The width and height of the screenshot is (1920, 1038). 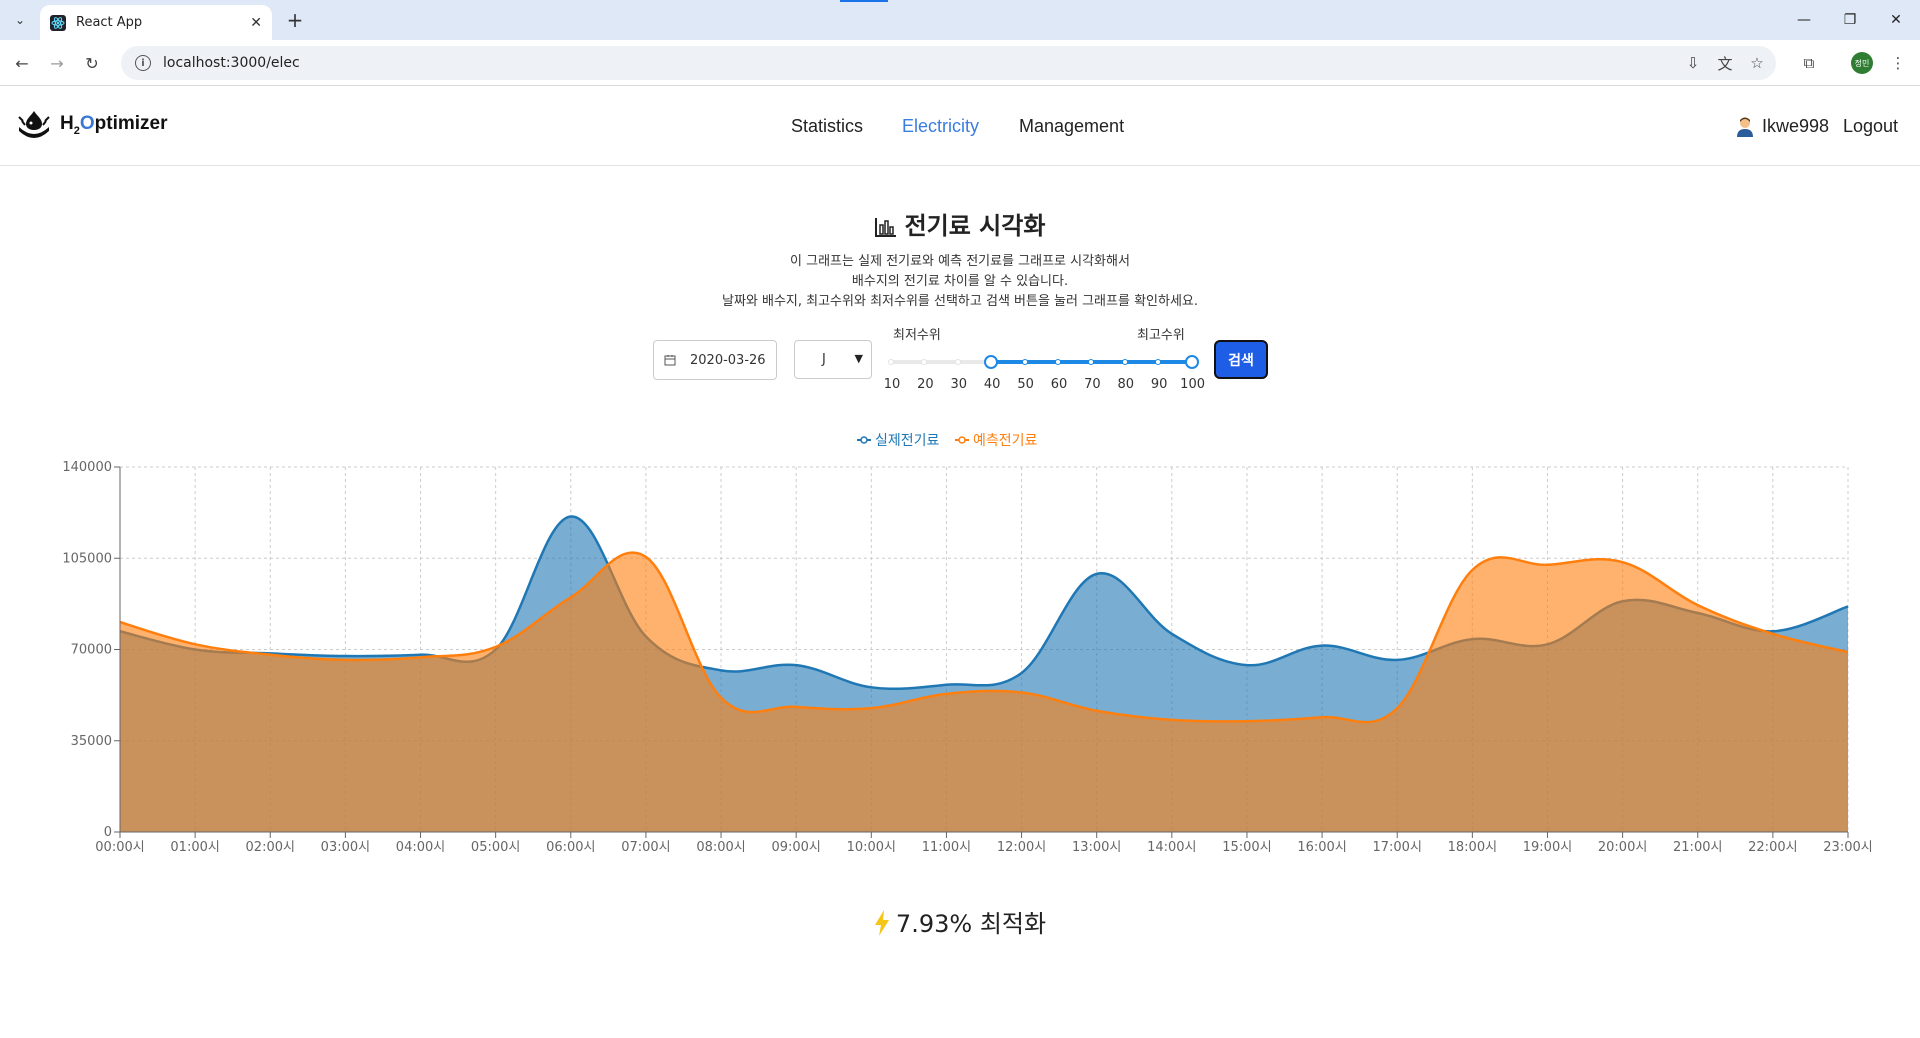 What do you see at coordinates (907, 441) in the screenshot?
I see `legend-label: 실제전기료` at bounding box center [907, 441].